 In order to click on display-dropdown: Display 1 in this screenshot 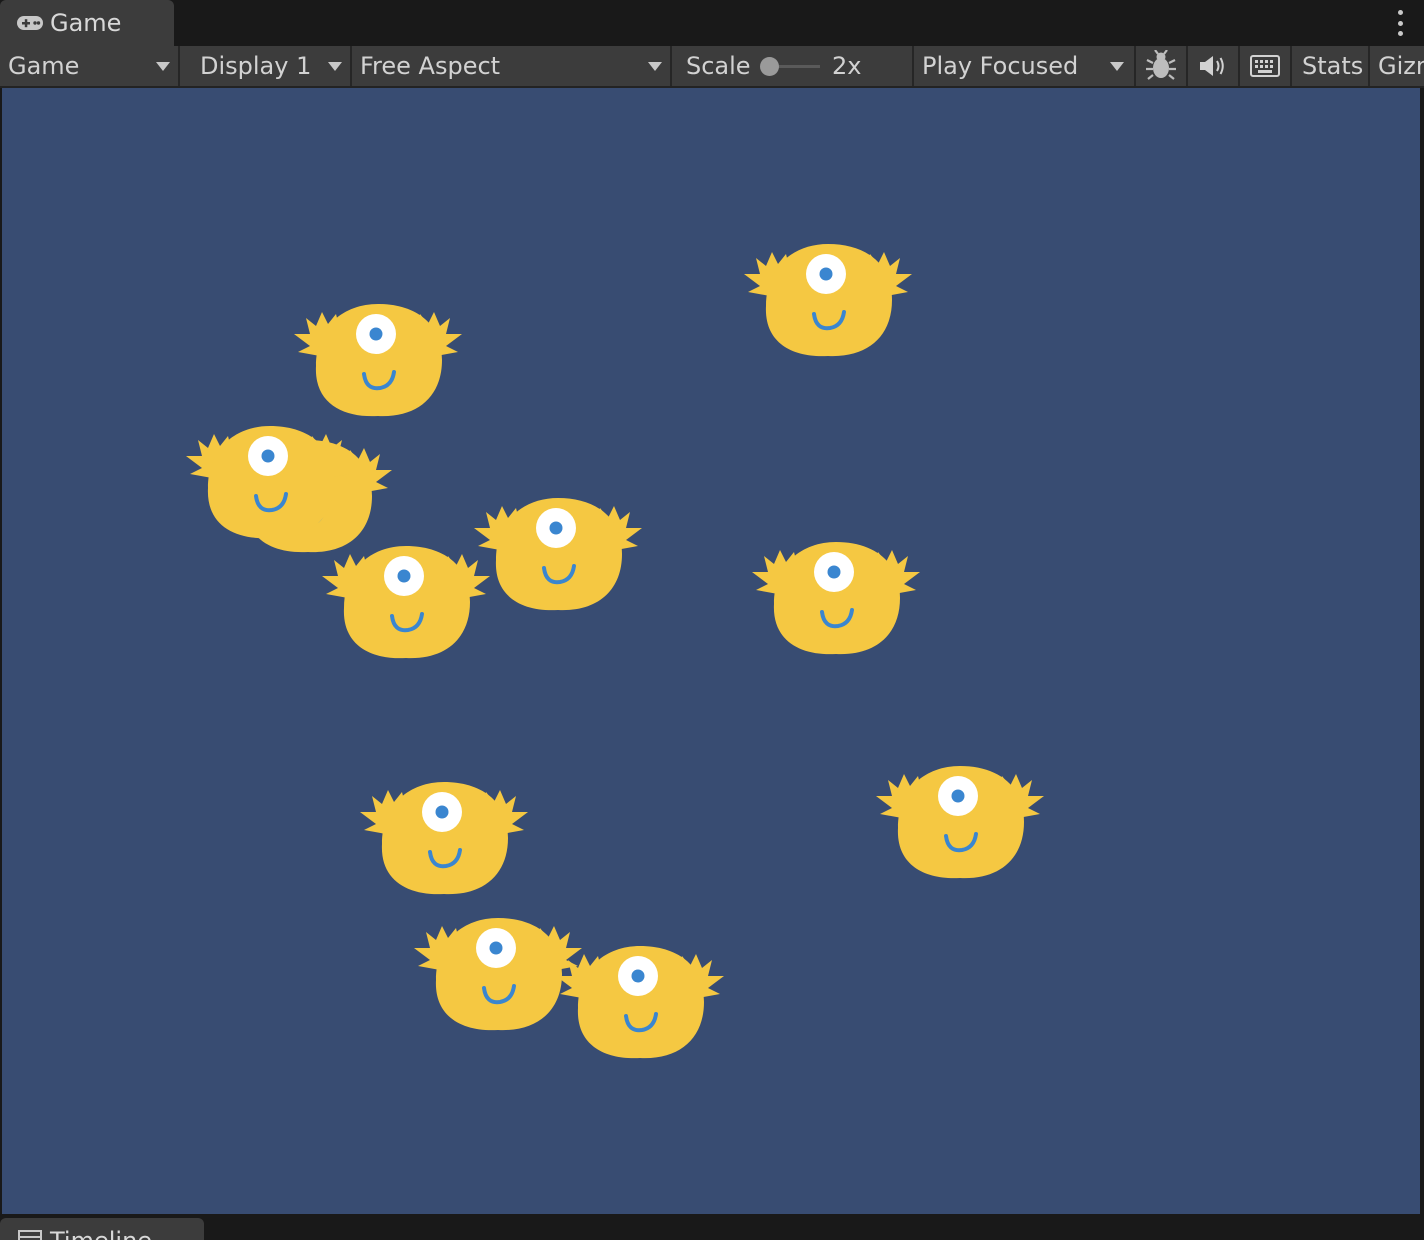, I will do `click(266, 66)`.